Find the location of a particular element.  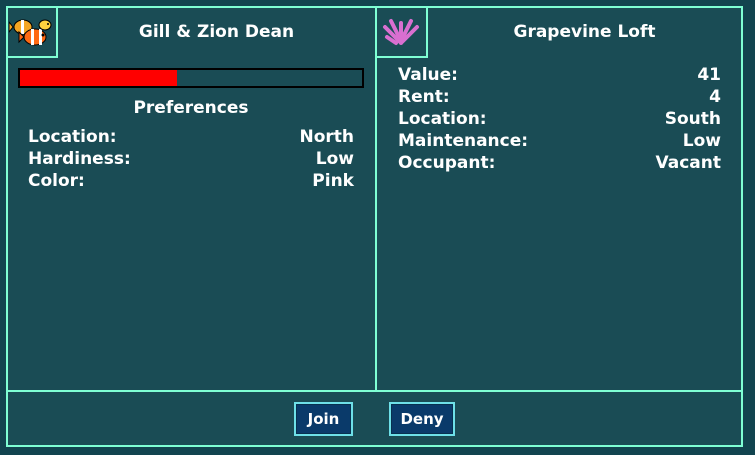

deny-button: Deny is located at coordinates (422, 419).